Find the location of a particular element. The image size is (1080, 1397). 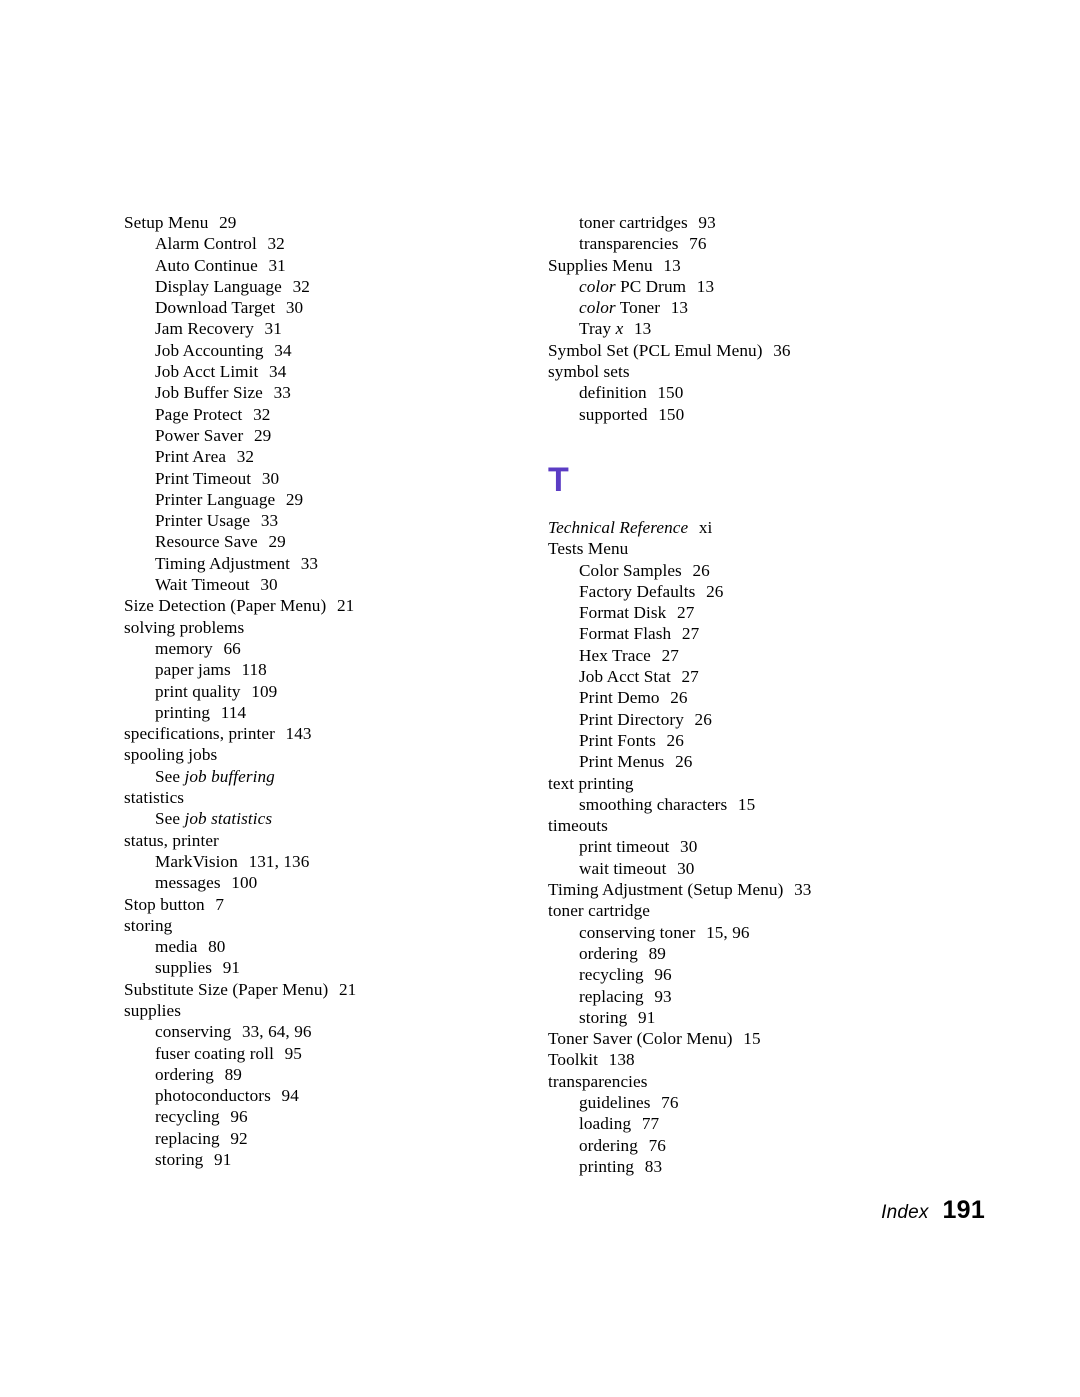

index-entry-term: Toner Saver (Color Menu) is located at coordinates (640, 1039).